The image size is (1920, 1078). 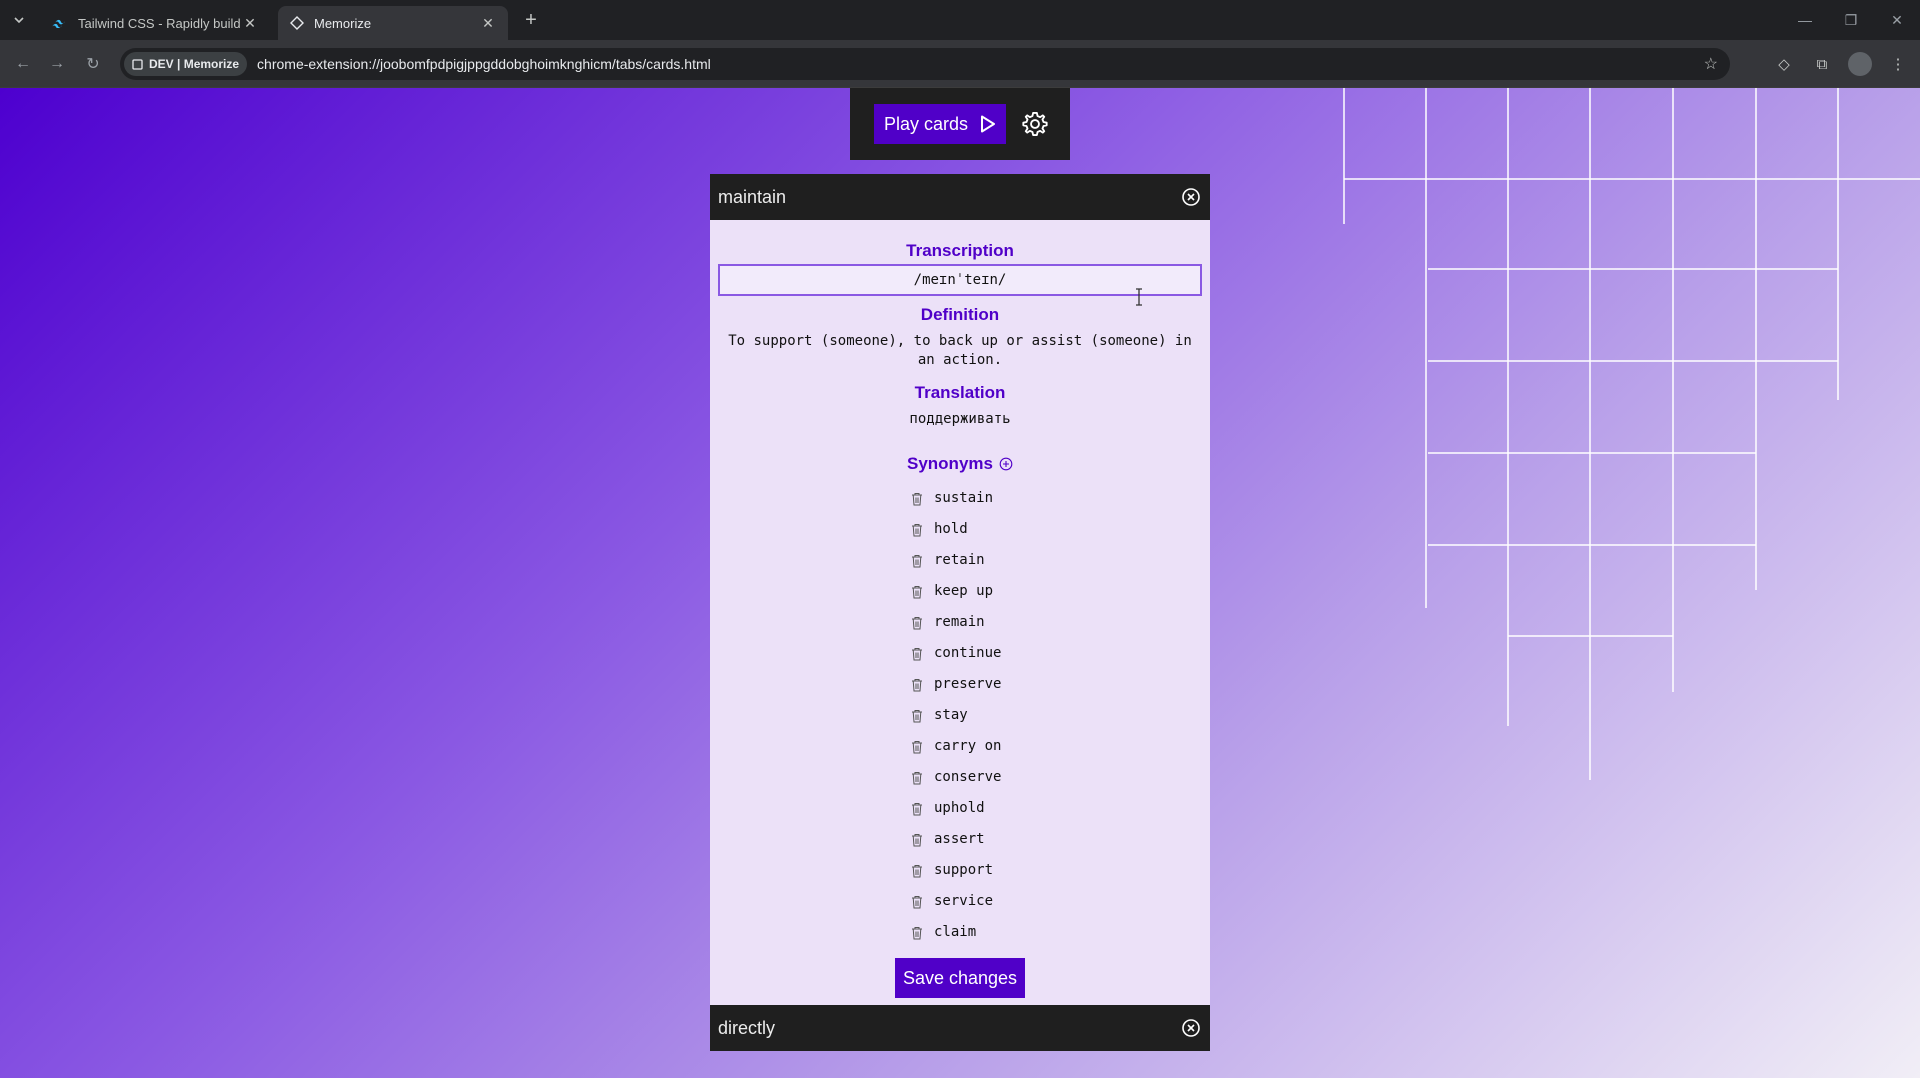 I want to click on tab-title: Tailwind CSS - Rapidly build m, so click(x=160, y=23).